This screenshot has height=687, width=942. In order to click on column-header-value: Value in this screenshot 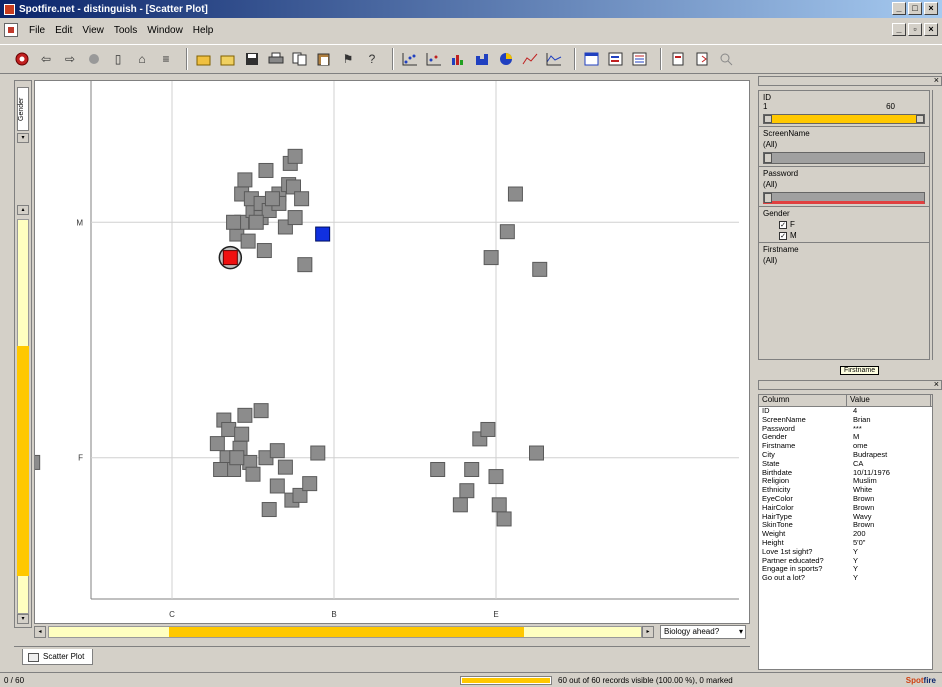, I will do `click(889, 400)`.